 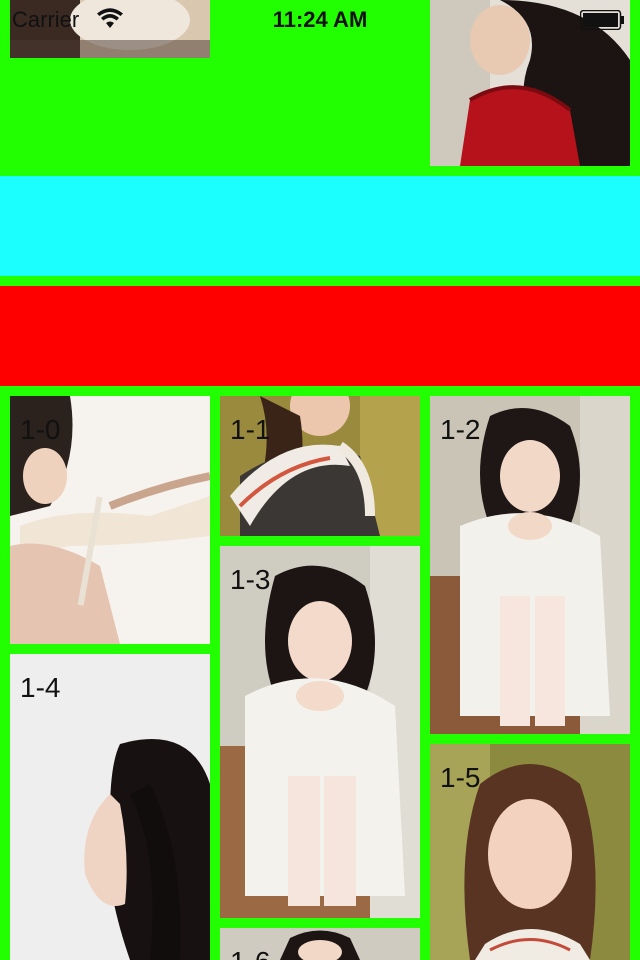 What do you see at coordinates (110, 807) in the screenshot?
I see `grid-cell-1-4: 1-4` at bounding box center [110, 807].